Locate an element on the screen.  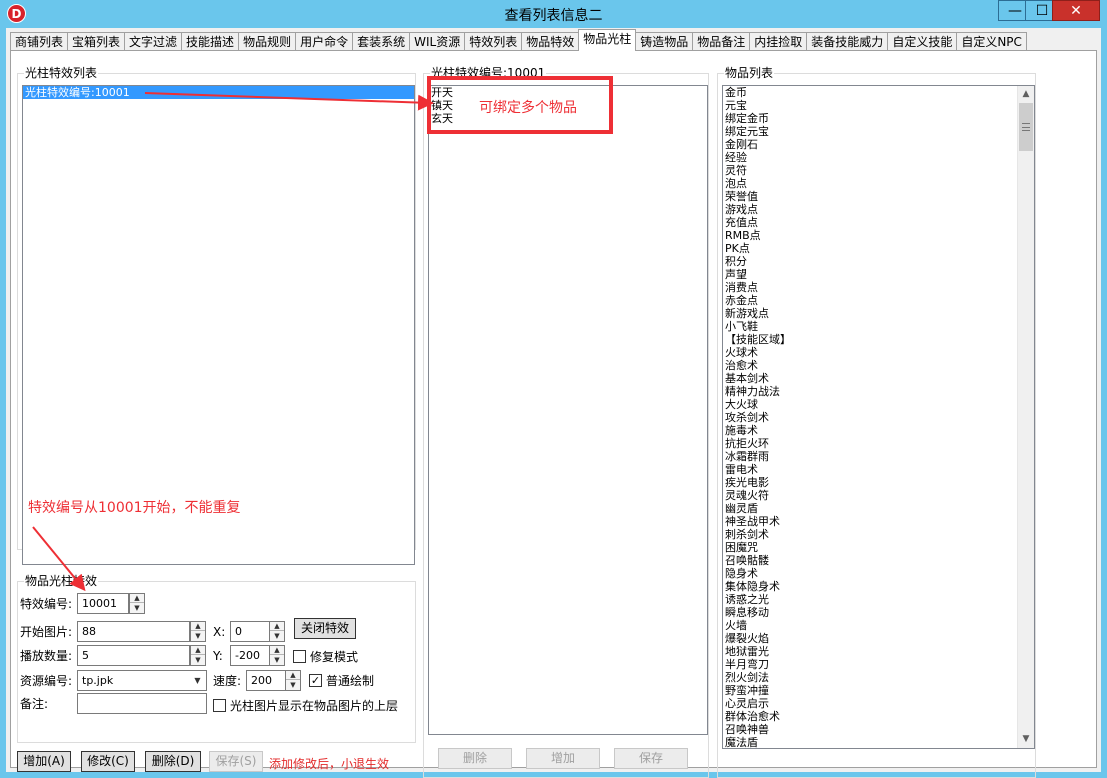
tab-wil-resources: WIL资源 is located at coordinates (437, 41).